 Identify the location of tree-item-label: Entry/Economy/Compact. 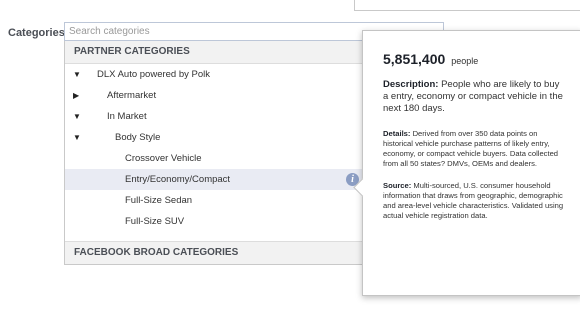
(178, 179).